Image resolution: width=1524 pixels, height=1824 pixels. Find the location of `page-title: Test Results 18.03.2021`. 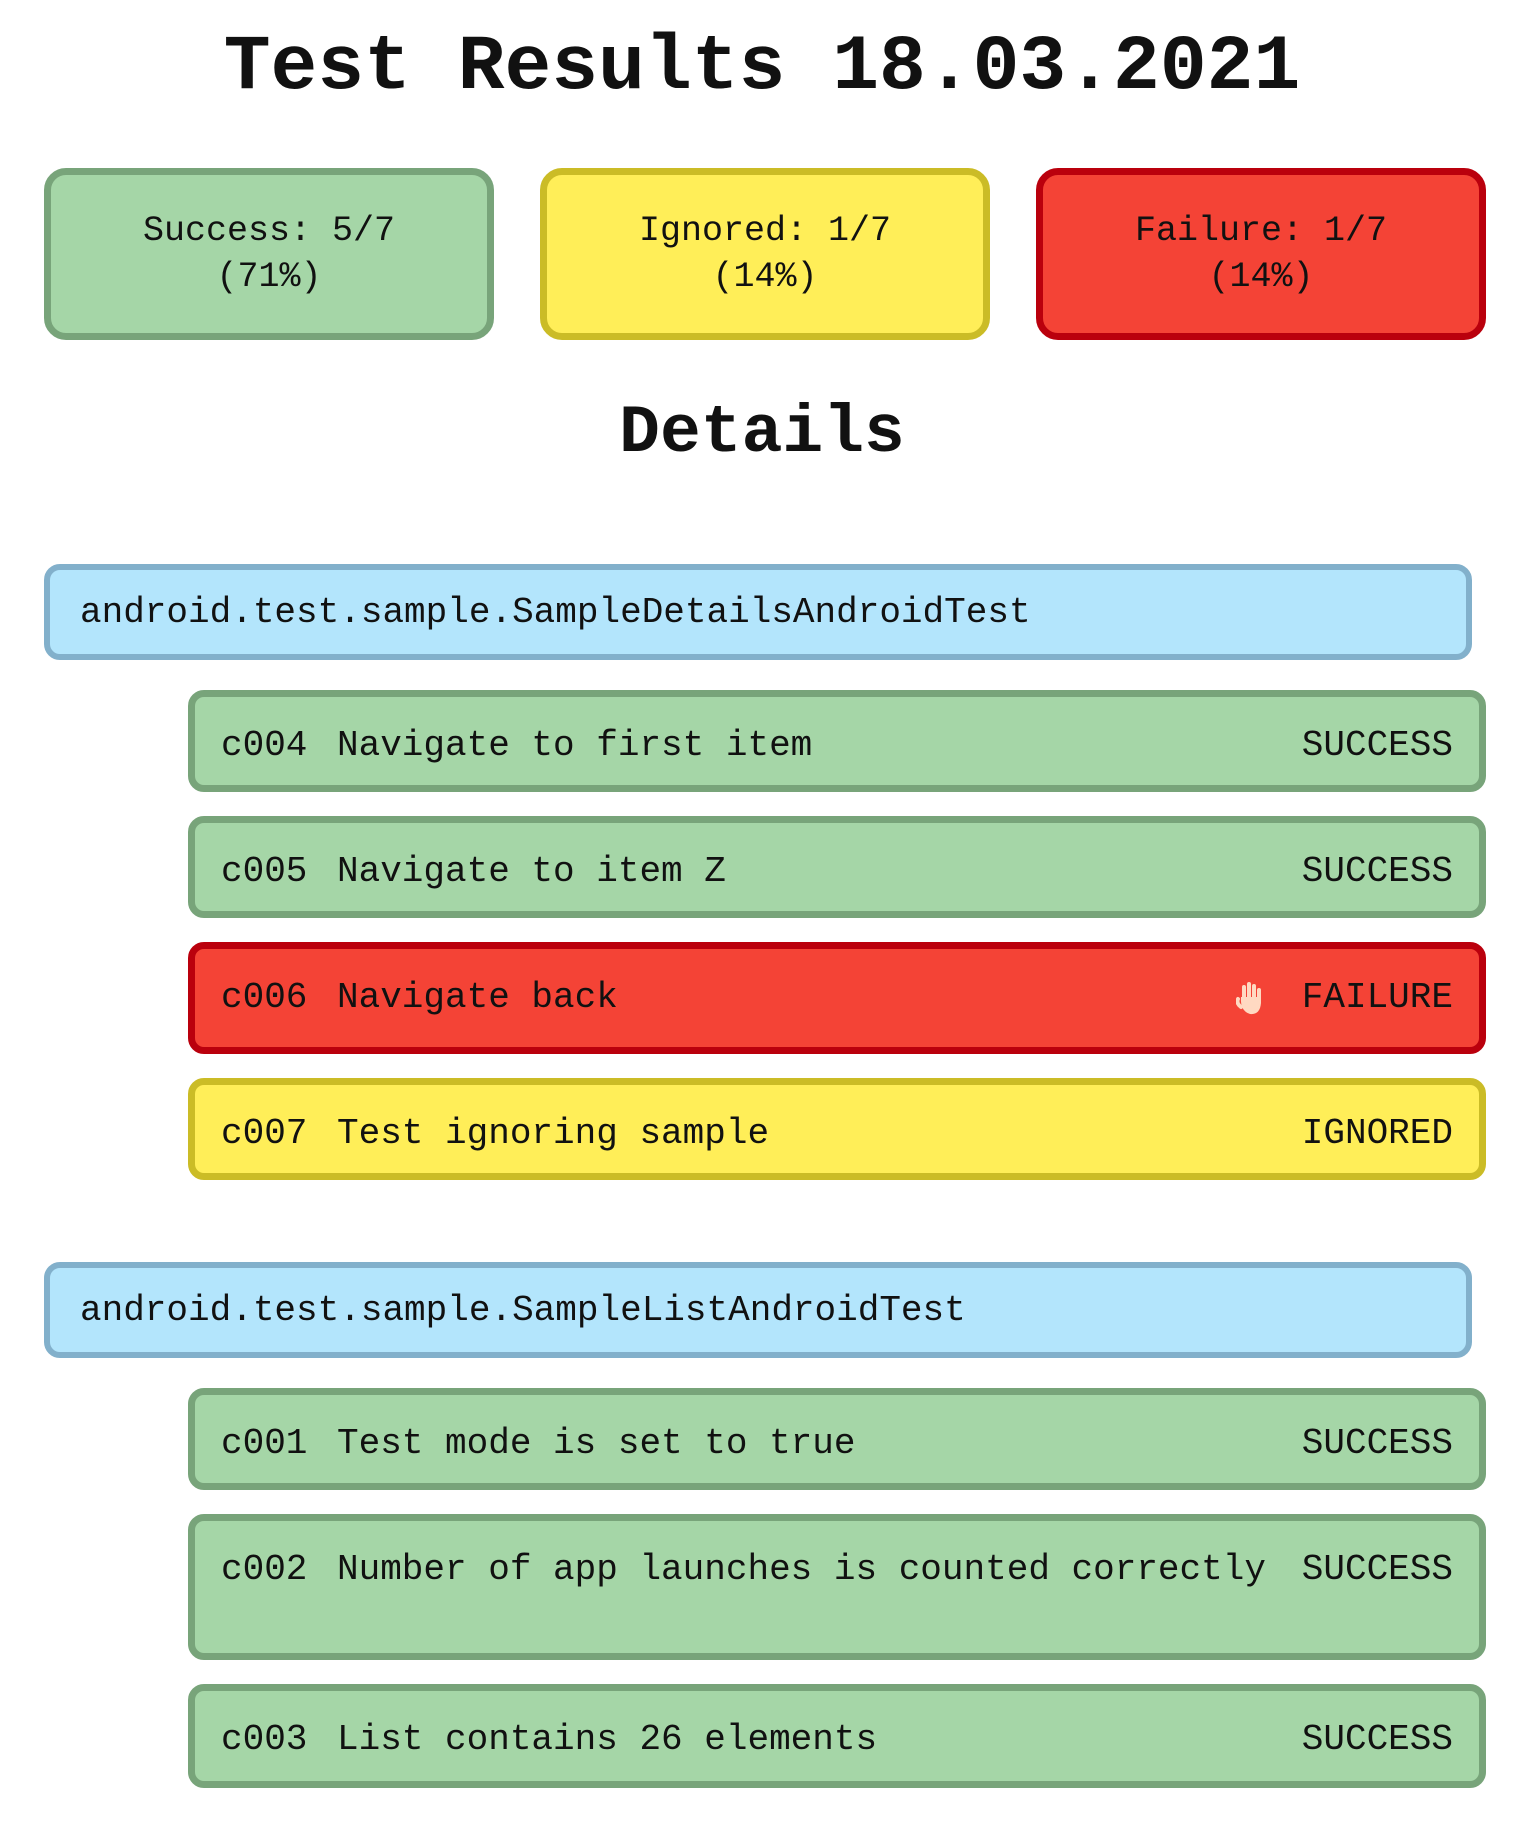

page-title: Test Results 18.03.2021 is located at coordinates (762, 68).